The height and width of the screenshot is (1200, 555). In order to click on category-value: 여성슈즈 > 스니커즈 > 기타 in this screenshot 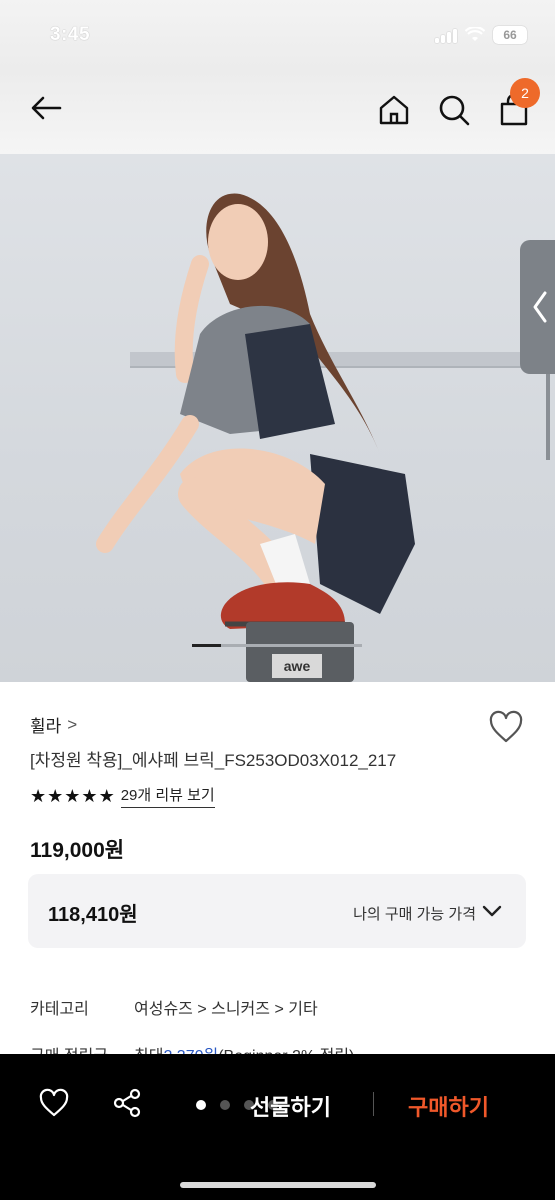, I will do `click(226, 1007)`.